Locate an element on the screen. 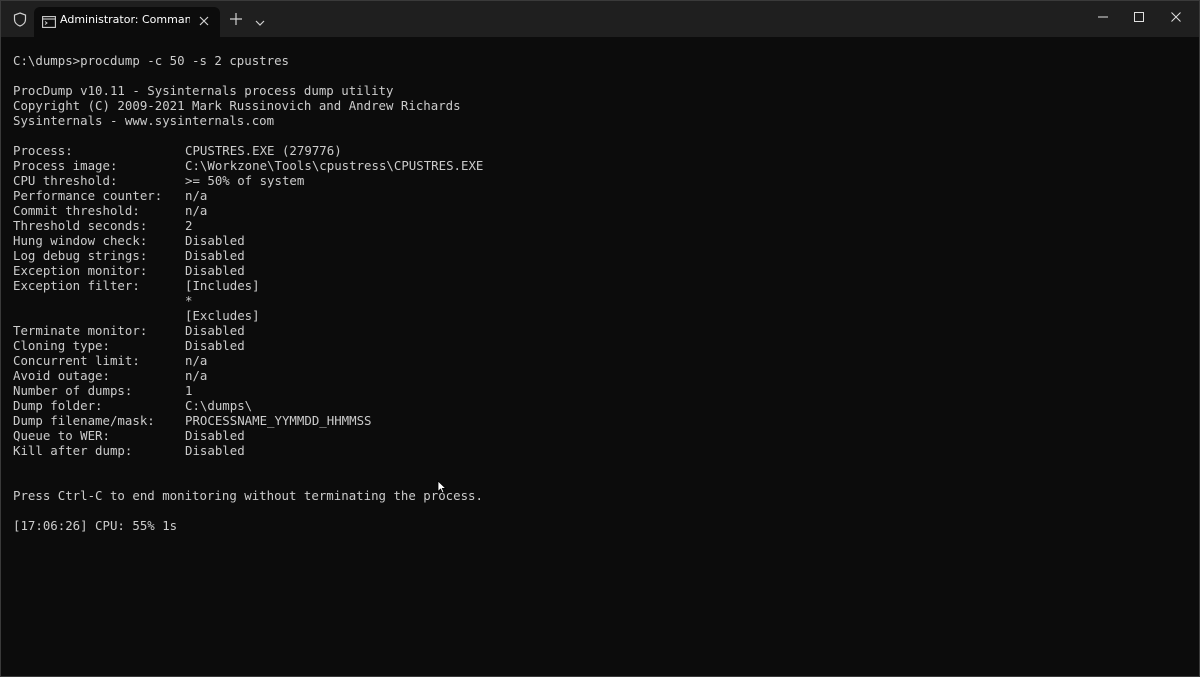 This screenshot has width=1200, height=677. setting-value: C:\Workzone\Tools\cpustress\CPUSTRES.EXE is located at coordinates (334, 165).